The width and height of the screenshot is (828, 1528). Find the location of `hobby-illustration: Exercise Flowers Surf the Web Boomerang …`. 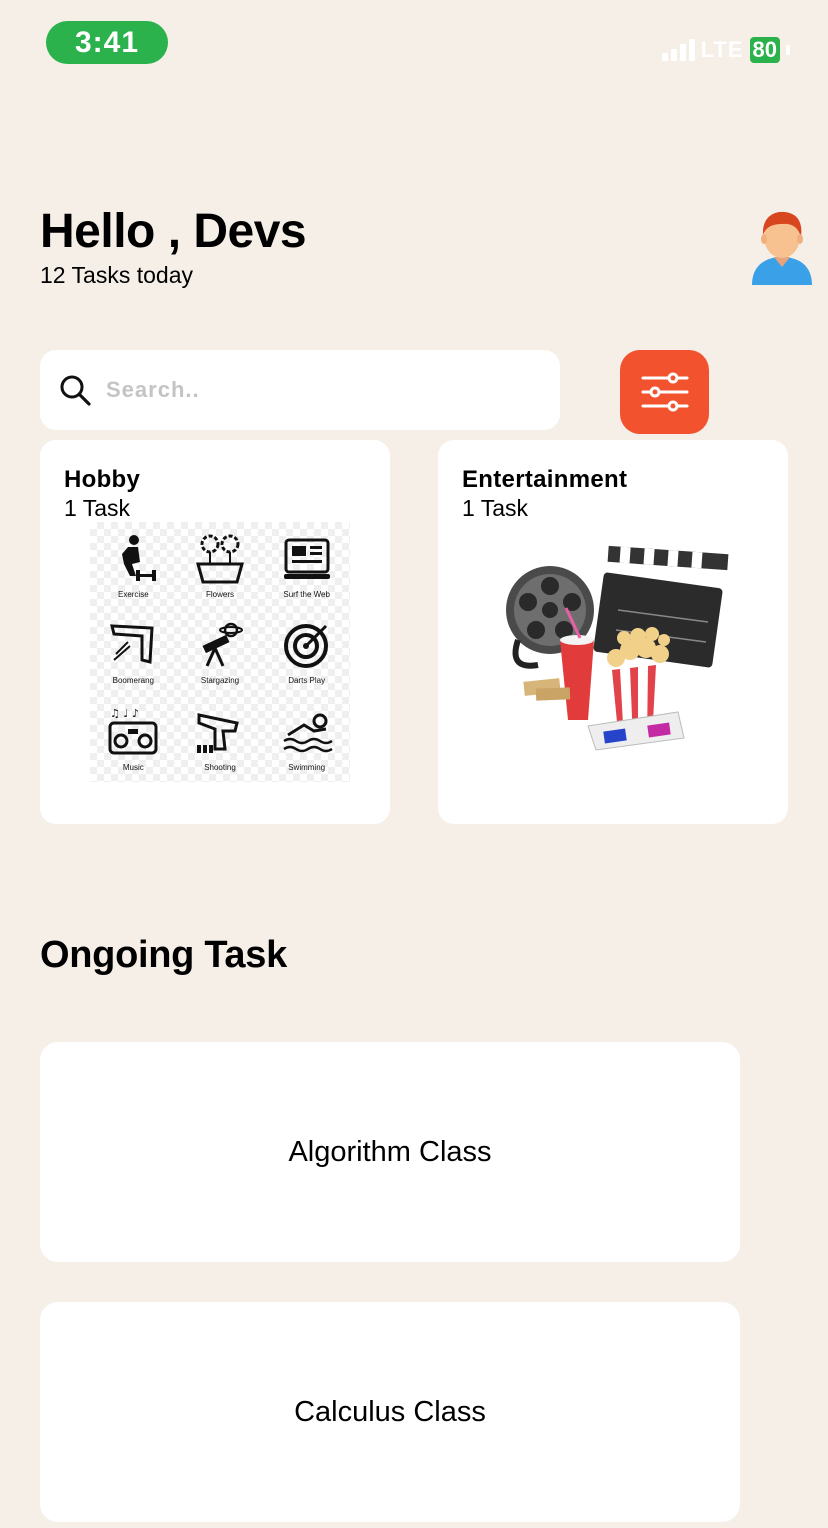

hobby-illustration: Exercise Flowers Surf the Web Boomerang … is located at coordinates (220, 652).